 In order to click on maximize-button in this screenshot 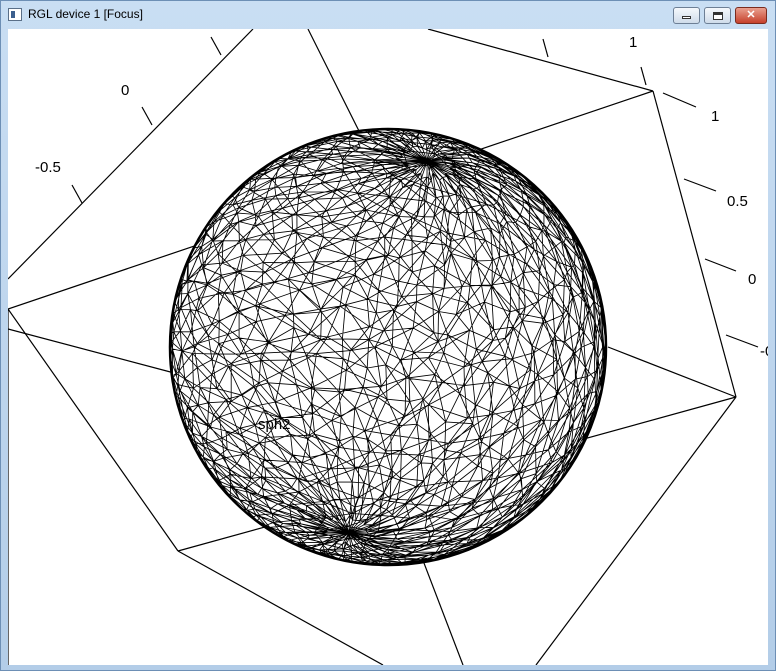, I will do `click(717, 15)`.